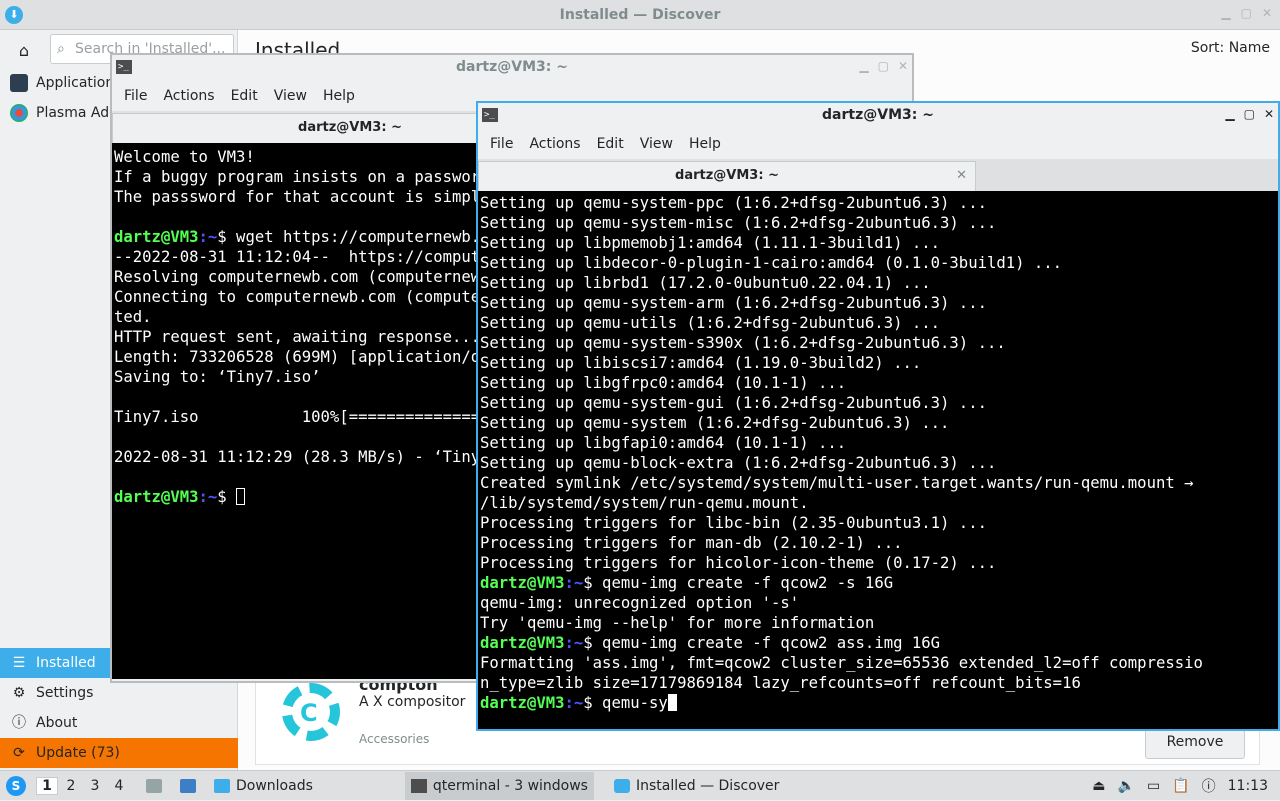 Image resolution: width=1280 pixels, height=801 pixels. I want to click on terminal-line: qemu-img: unrecognized option '-s', so click(640, 603).